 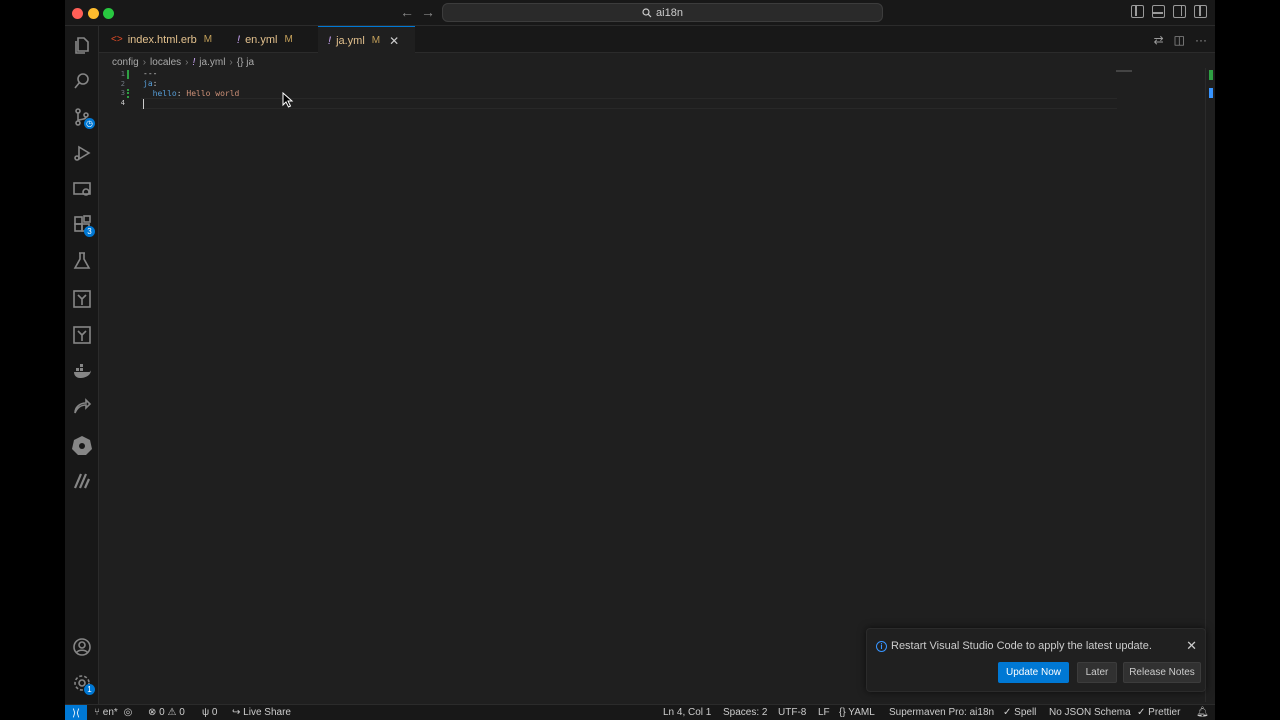 I want to click on notifications-bell-icon: 🔔︎, so click(x=1202, y=712).